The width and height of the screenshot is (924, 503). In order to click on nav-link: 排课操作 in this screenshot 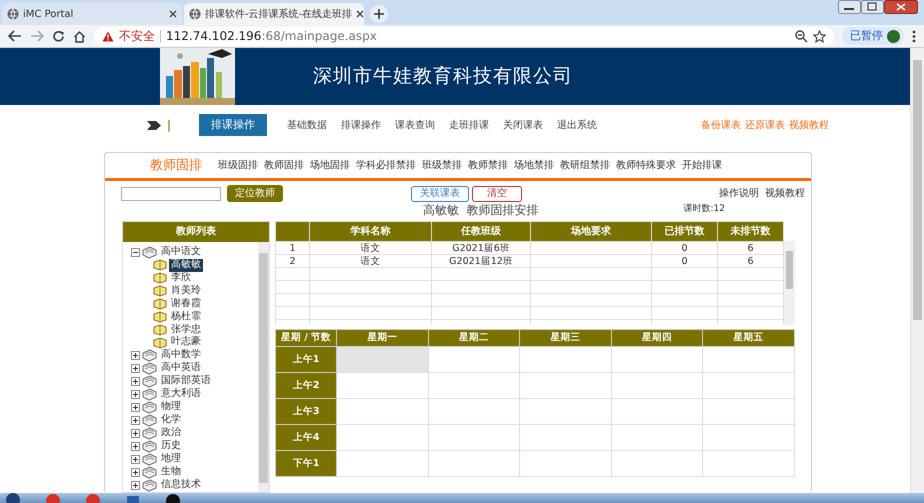, I will do `click(361, 125)`.